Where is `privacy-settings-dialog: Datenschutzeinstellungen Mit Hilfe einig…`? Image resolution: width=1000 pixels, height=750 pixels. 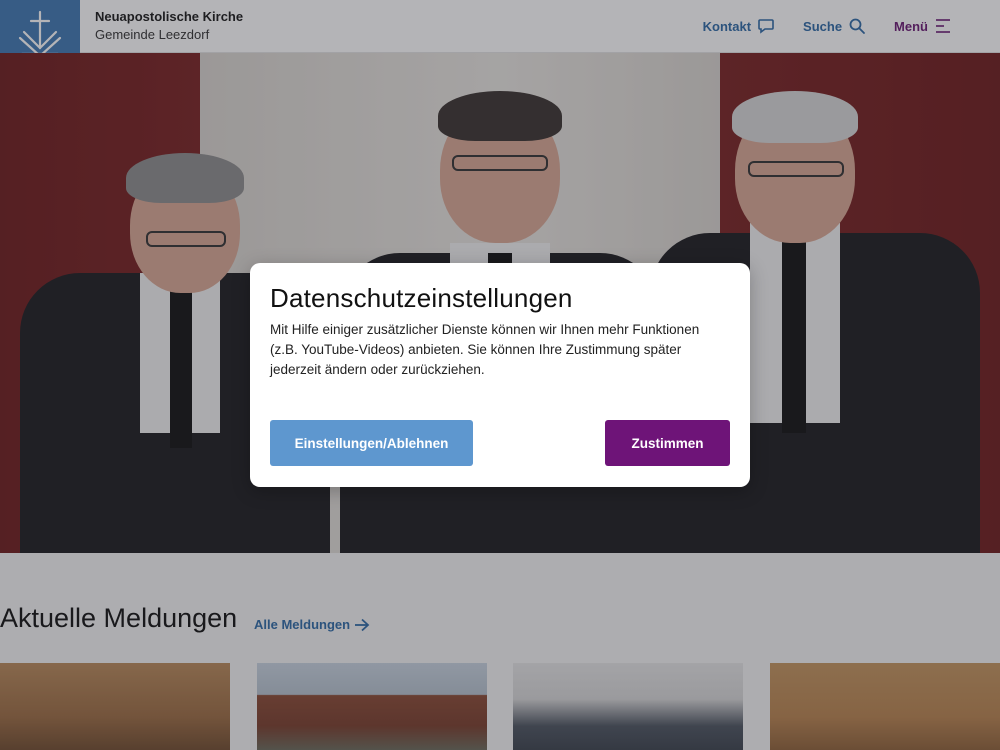 privacy-settings-dialog: Datenschutzeinstellungen Mit Hilfe einig… is located at coordinates (500, 375).